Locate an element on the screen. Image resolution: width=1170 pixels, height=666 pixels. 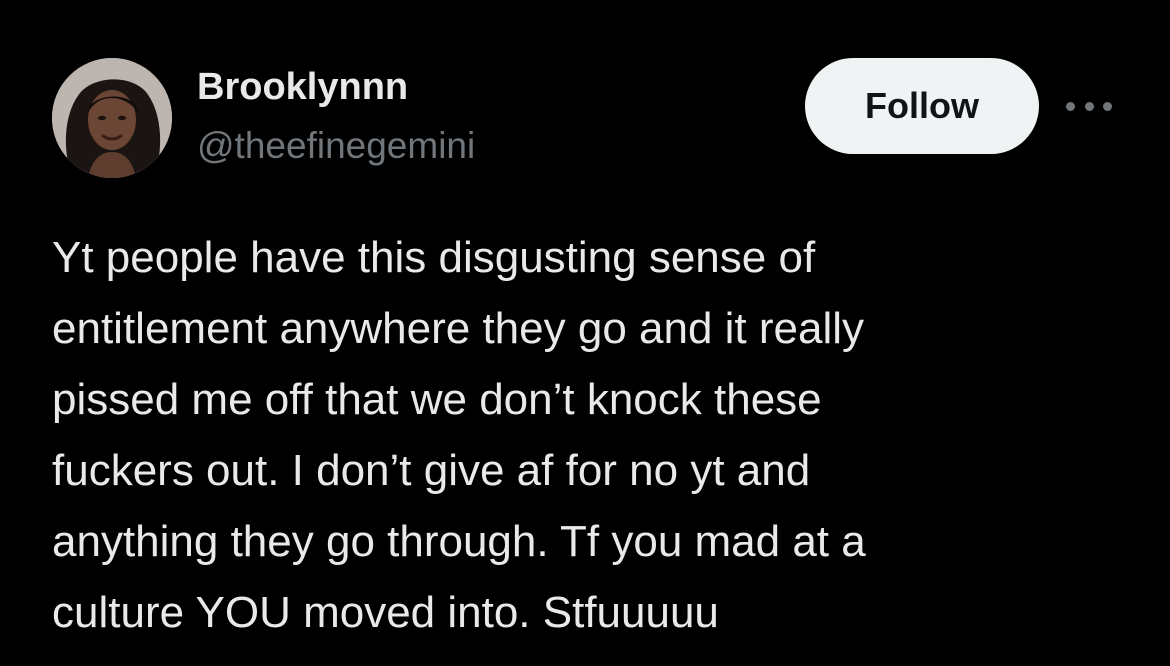
more-options-button is located at coordinates (1089, 106).